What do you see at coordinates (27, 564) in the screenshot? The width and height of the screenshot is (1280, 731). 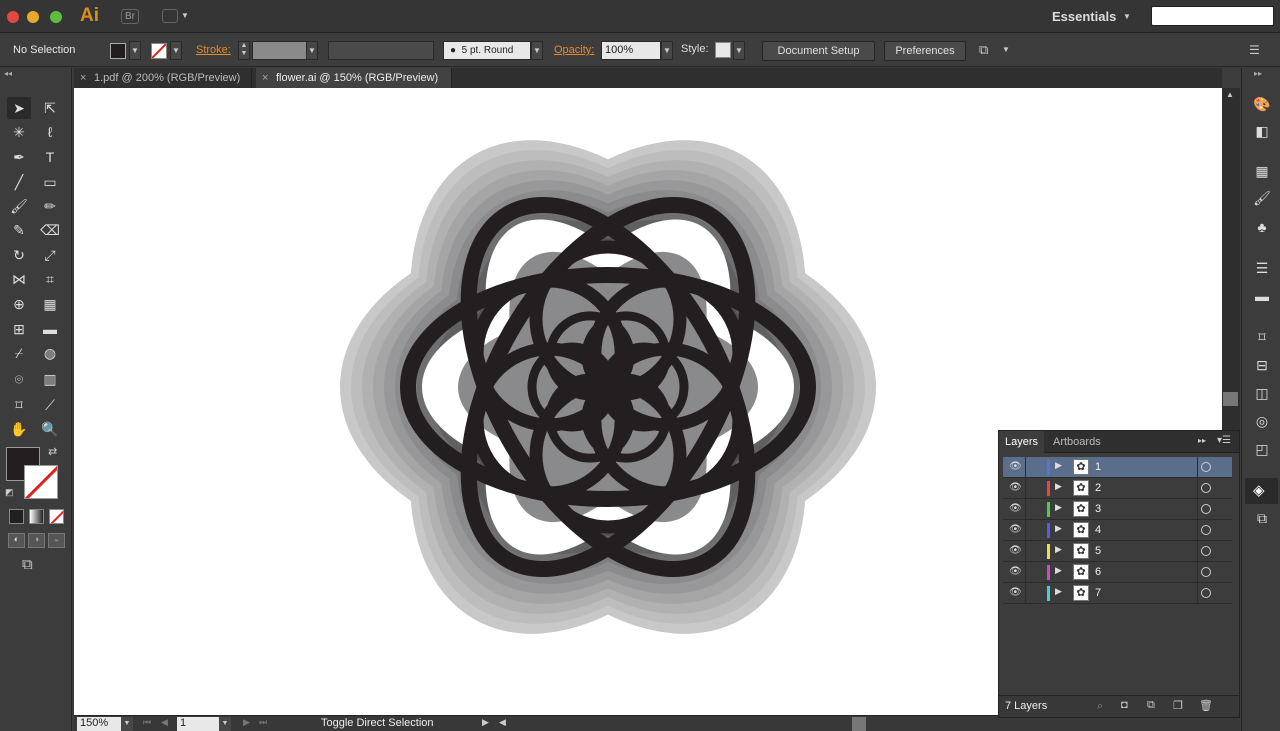 I see `change-screen-mode-icon: ⧉` at bounding box center [27, 564].